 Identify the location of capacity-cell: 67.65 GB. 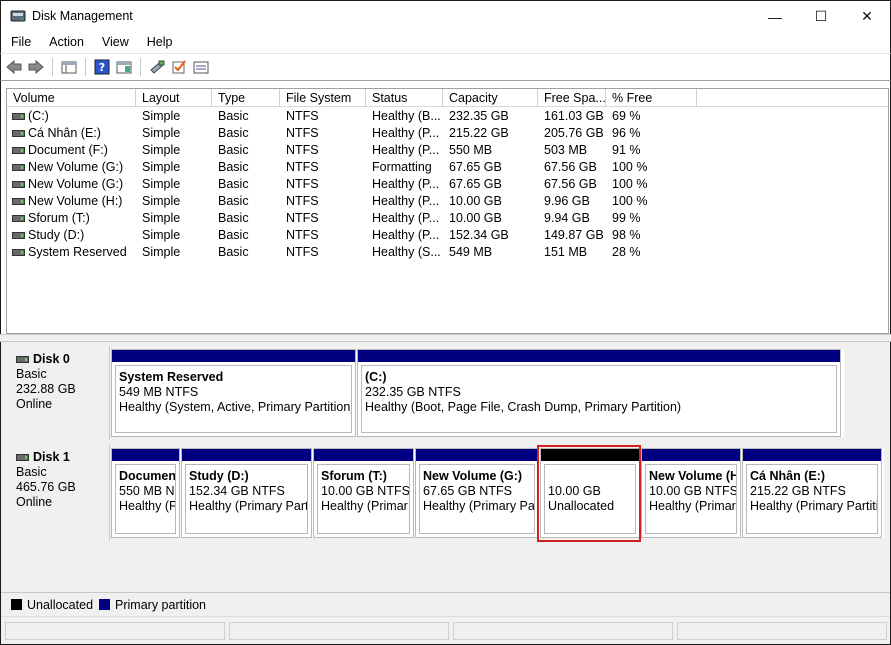
(475, 167).